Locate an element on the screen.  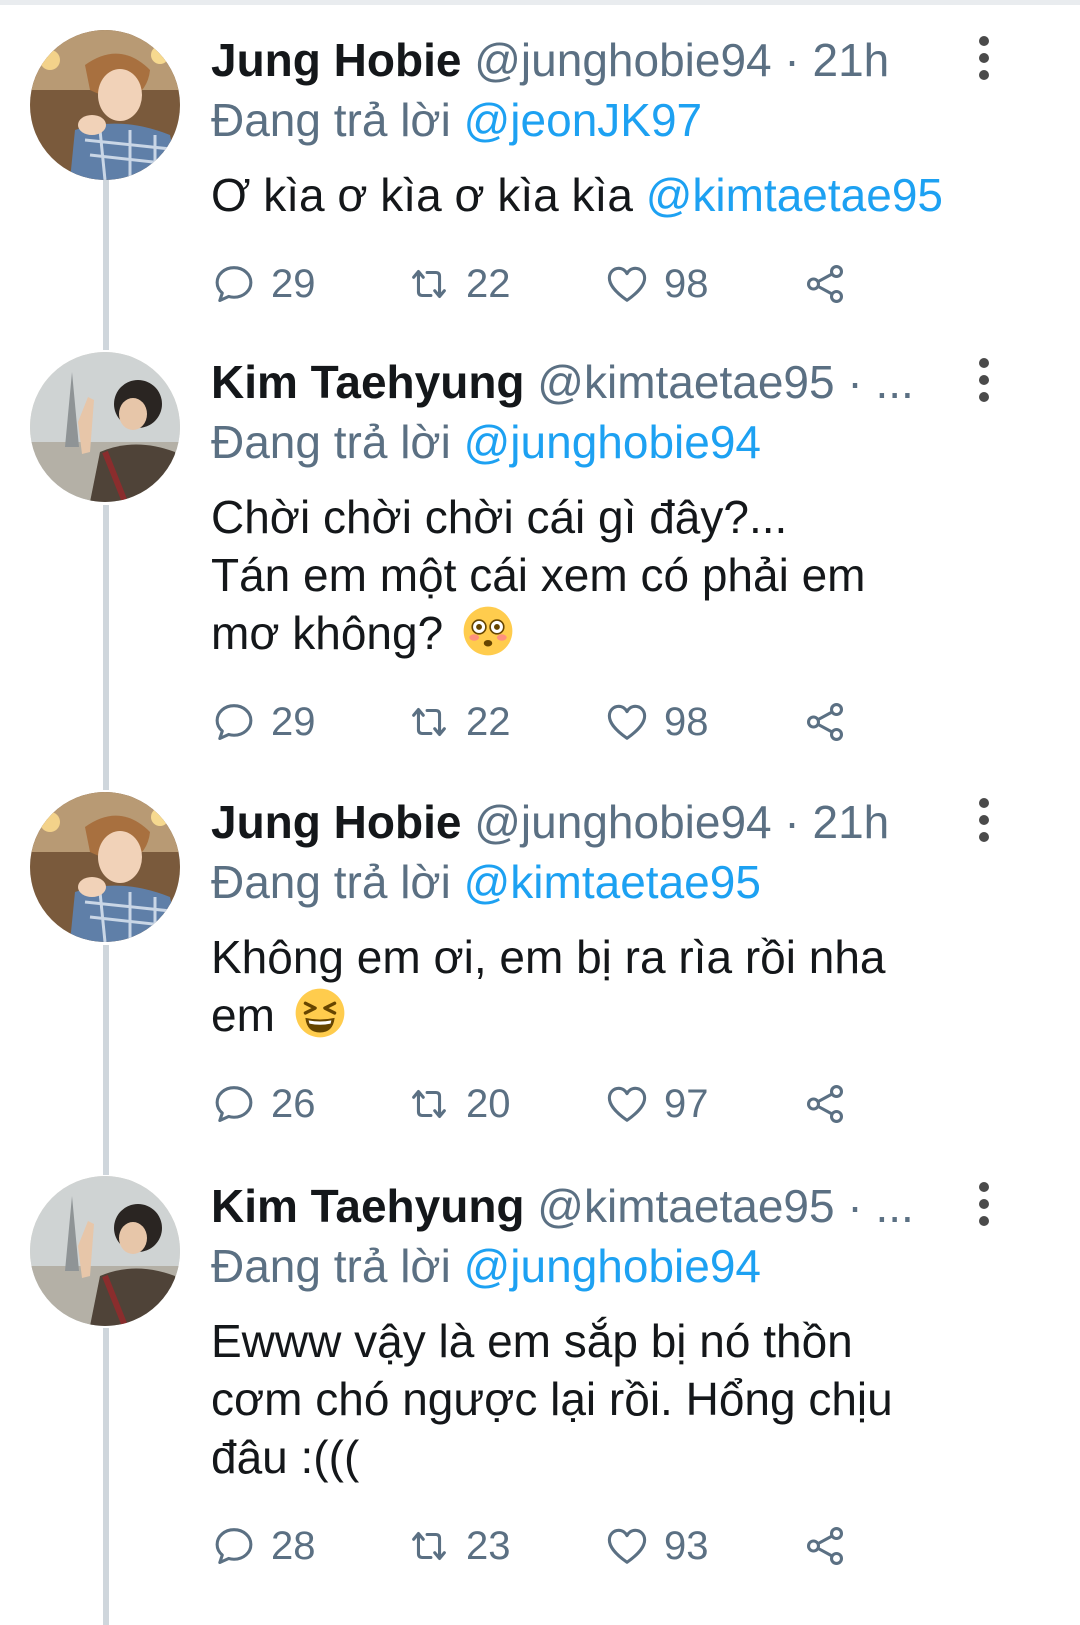
like-count: 93 is located at coordinates (686, 1545).